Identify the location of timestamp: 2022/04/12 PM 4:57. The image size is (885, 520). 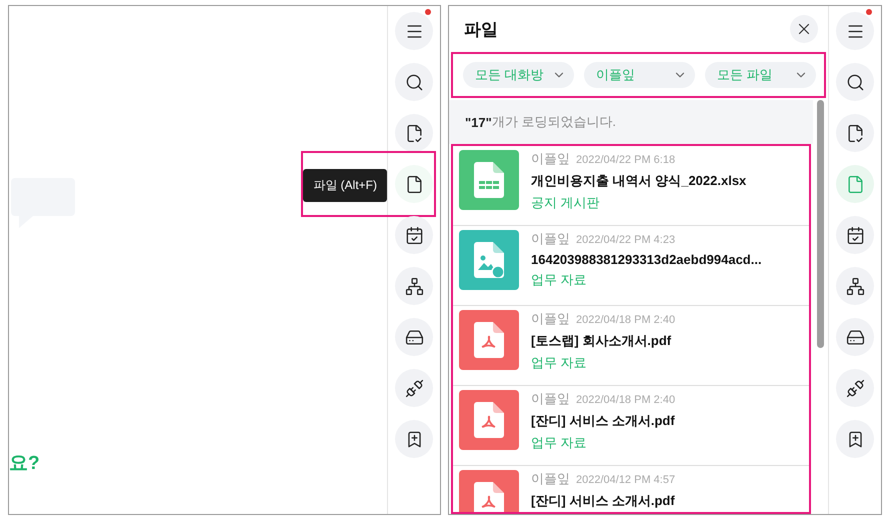
(626, 480).